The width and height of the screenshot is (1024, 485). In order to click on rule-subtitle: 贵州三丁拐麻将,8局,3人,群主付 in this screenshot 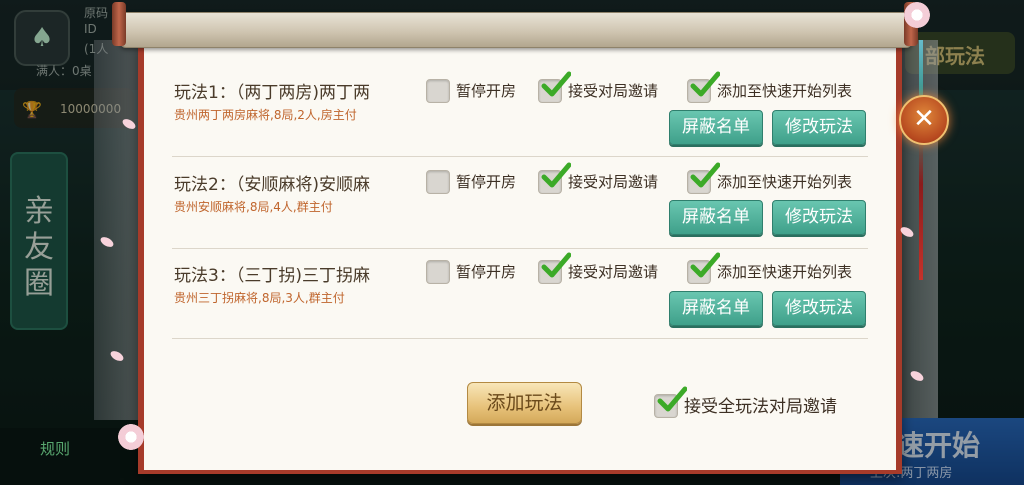, I will do `click(259, 298)`.